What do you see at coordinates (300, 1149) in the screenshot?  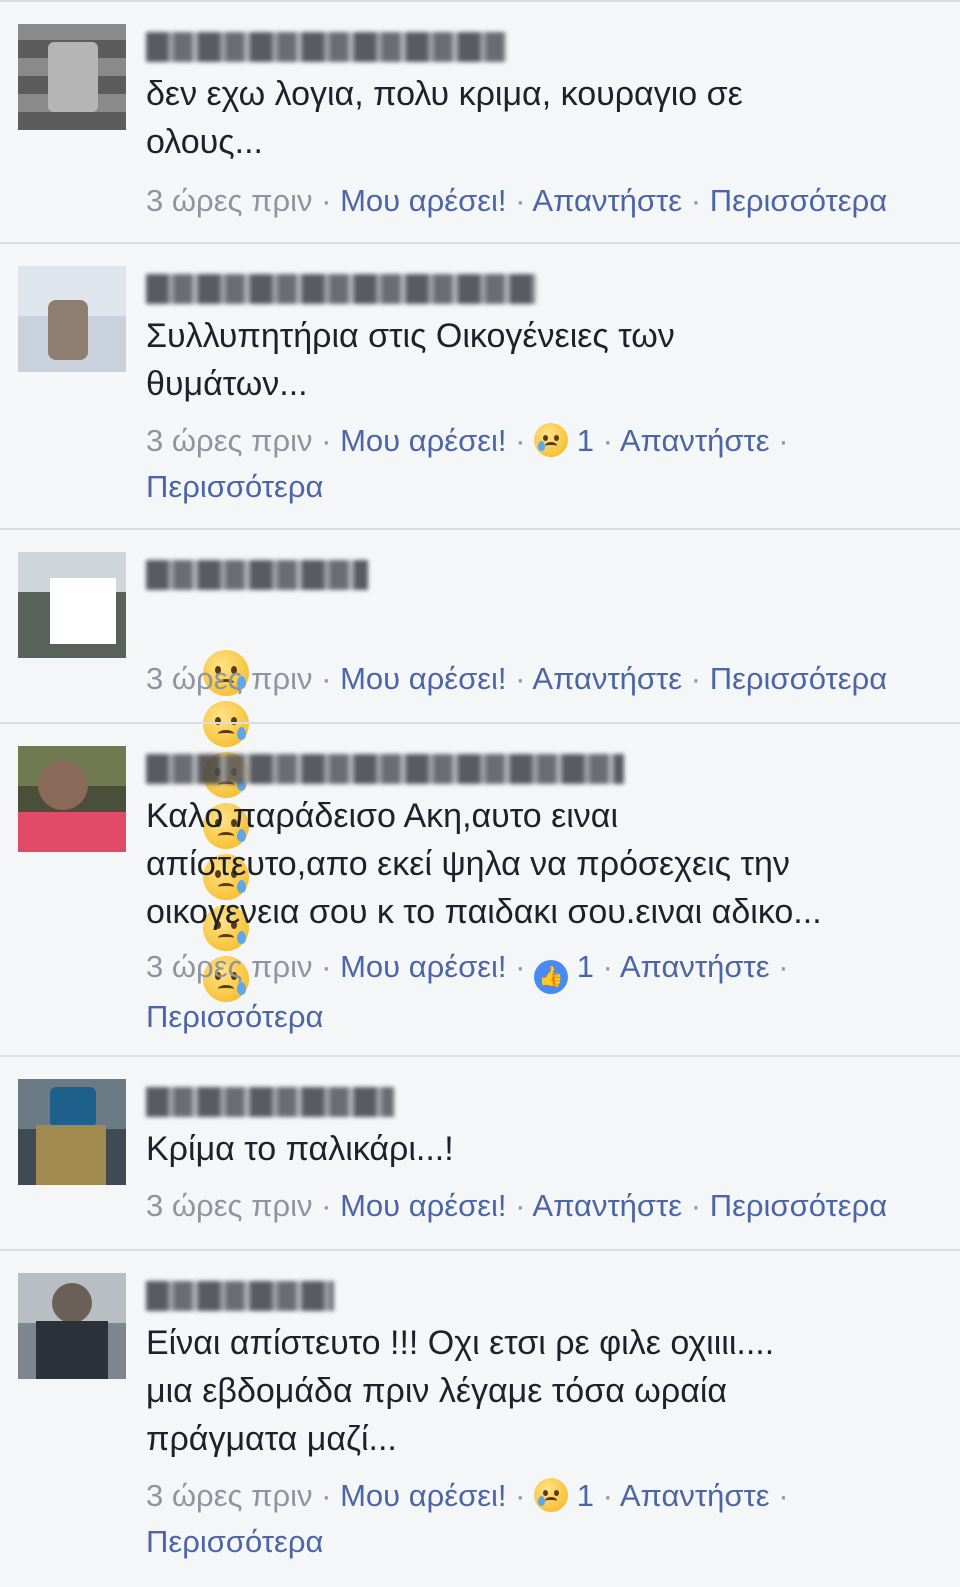 I see `comment-text: Κρίμα το παλικάρι...!` at bounding box center [300, 1149].